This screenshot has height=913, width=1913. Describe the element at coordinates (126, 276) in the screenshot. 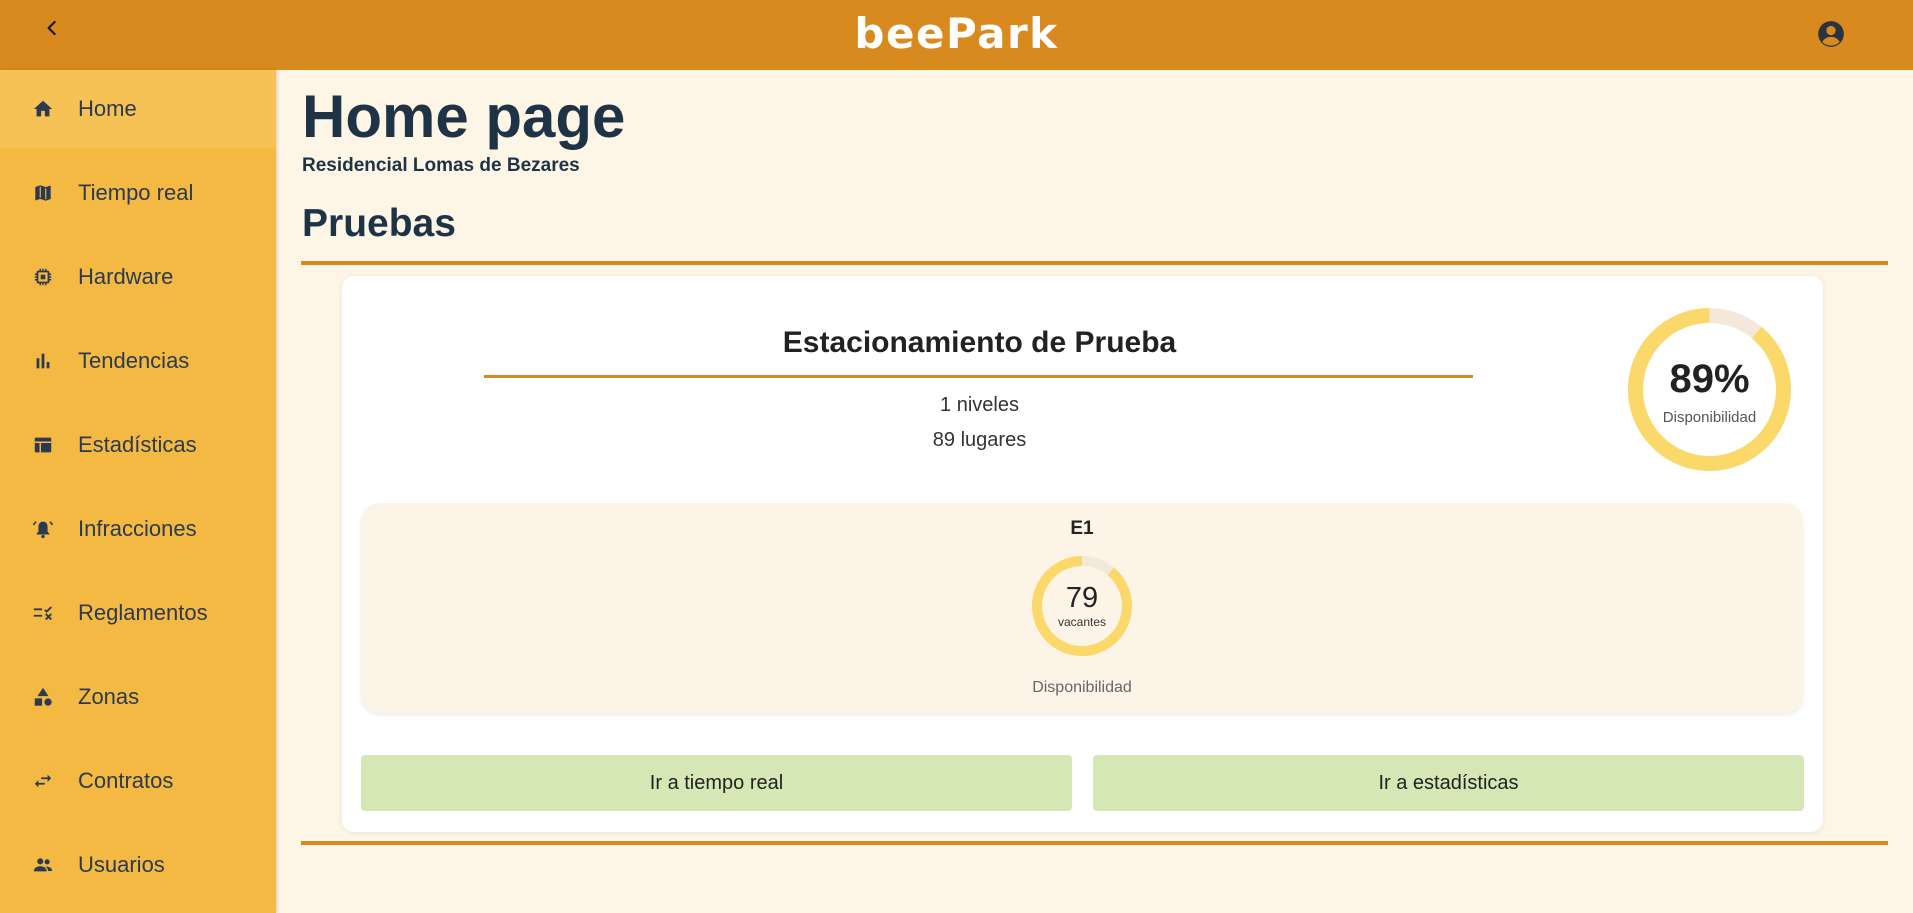

I see `sidebar-item-label: Hardware` at that location.